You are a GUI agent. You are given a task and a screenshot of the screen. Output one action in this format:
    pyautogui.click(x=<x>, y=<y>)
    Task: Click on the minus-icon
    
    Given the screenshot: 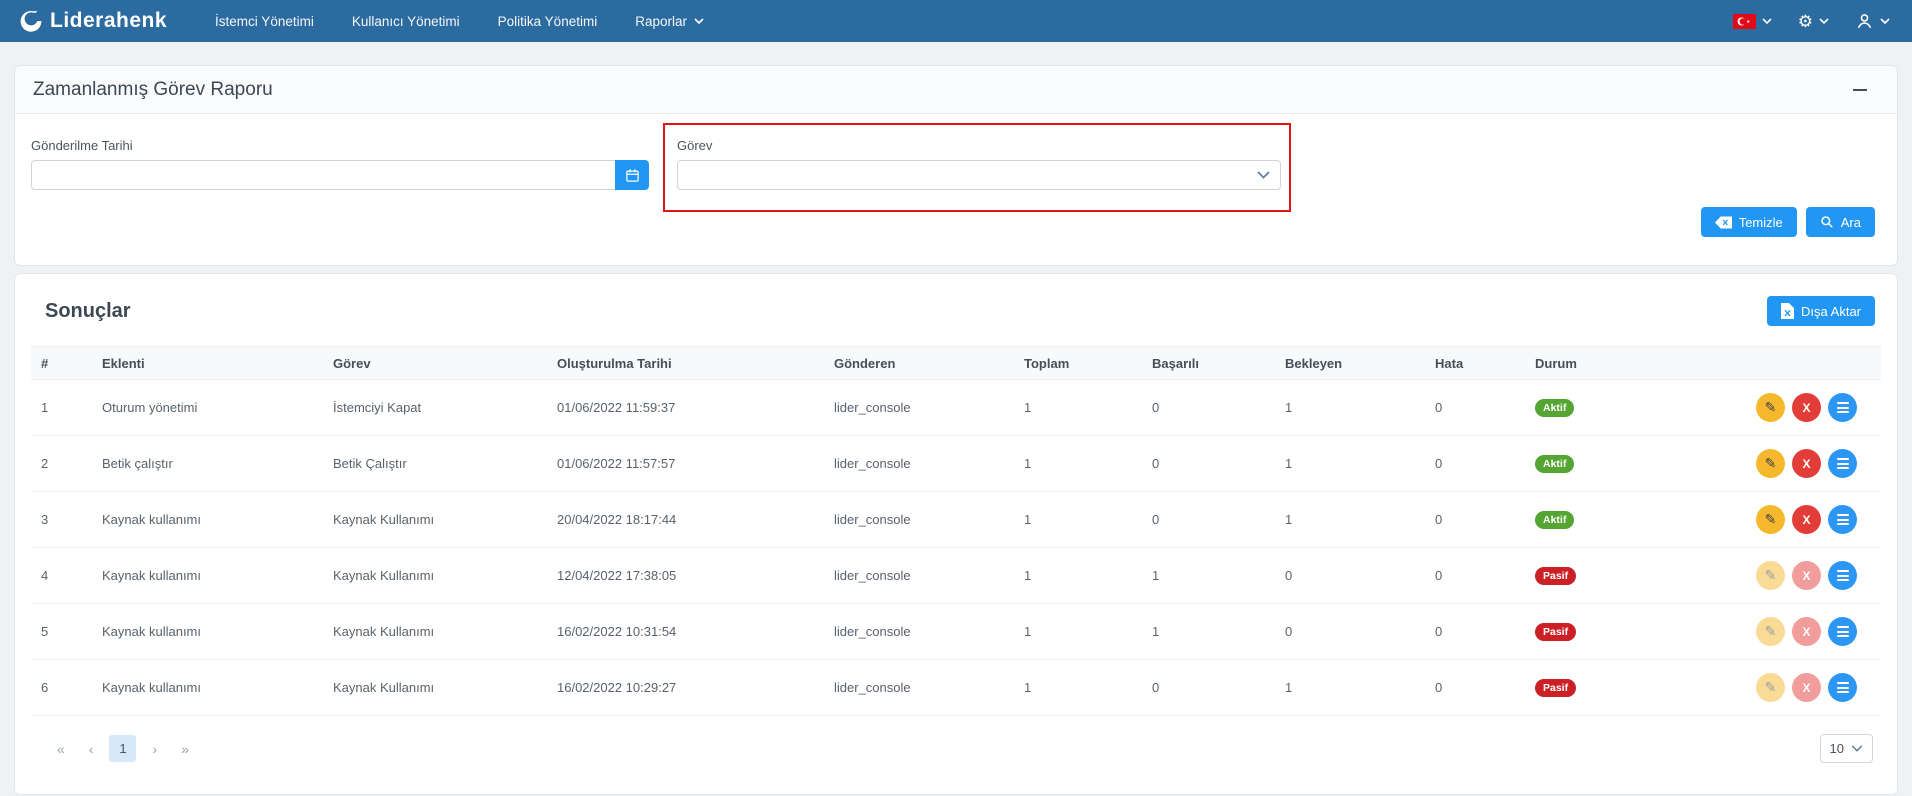 What is the action you would take?
    pyautogui.click(x=1860, y=89)
    